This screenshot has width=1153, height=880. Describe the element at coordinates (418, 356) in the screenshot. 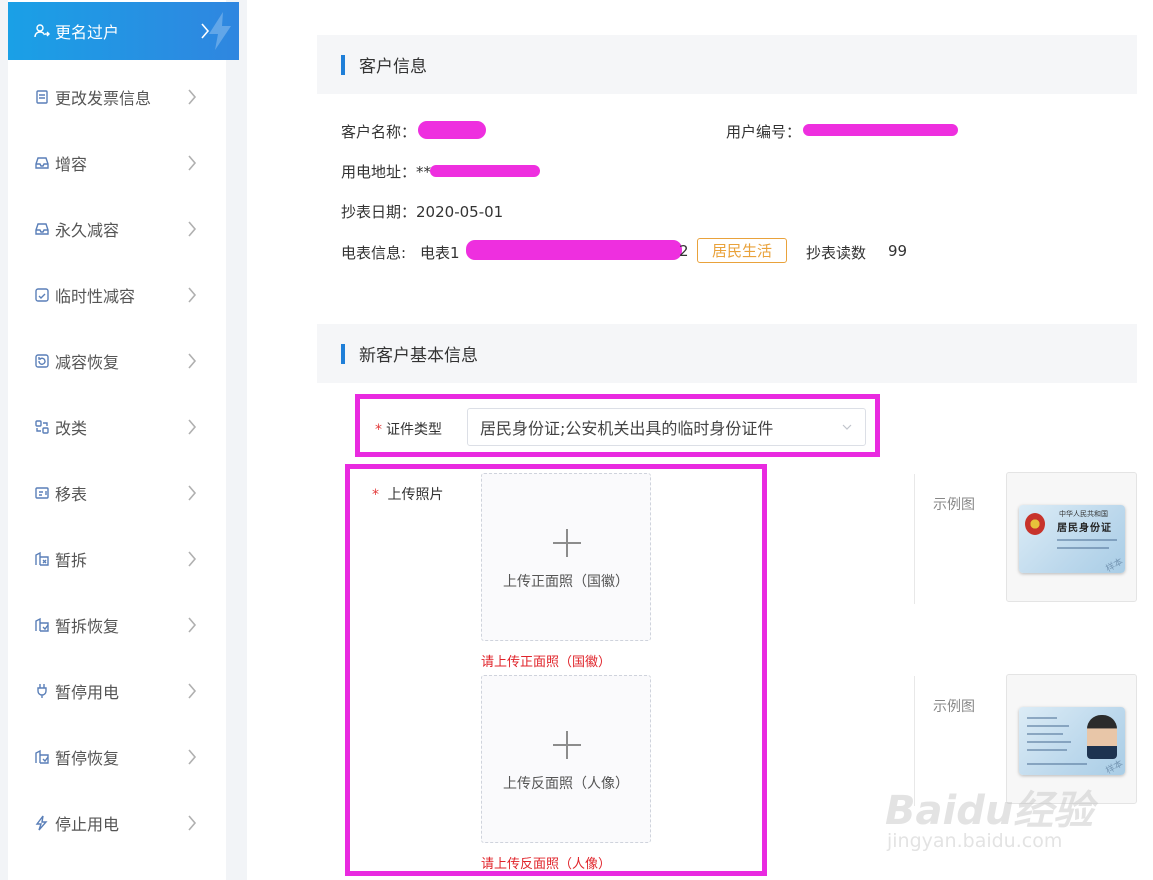

I see `section-title: 新客户基本信息` at that location.